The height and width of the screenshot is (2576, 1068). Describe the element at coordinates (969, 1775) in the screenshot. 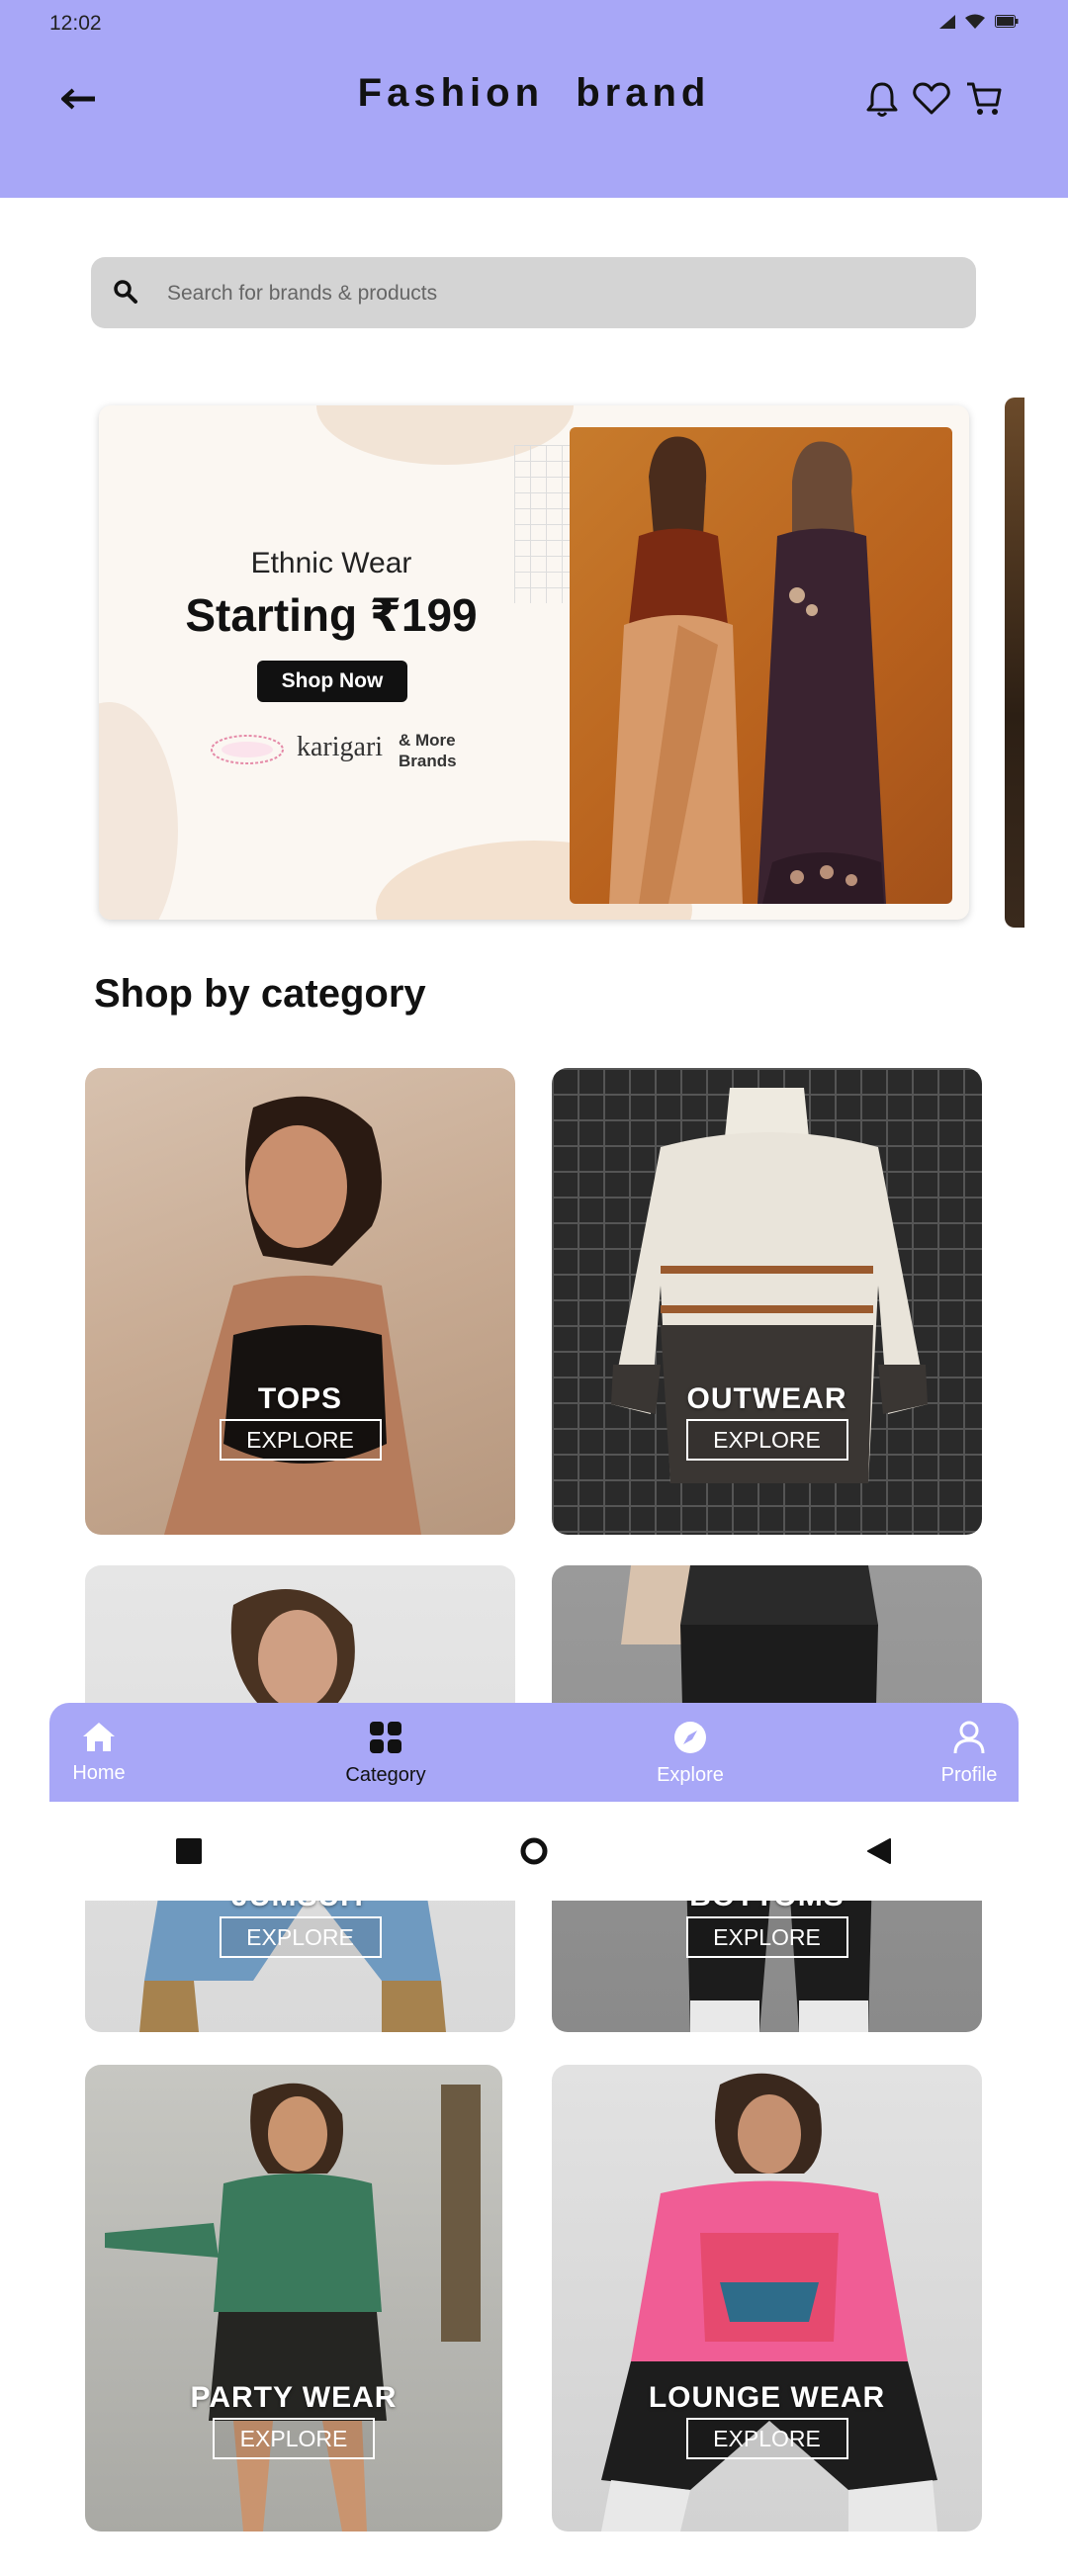

I see `nav-label: Profile` at that location.